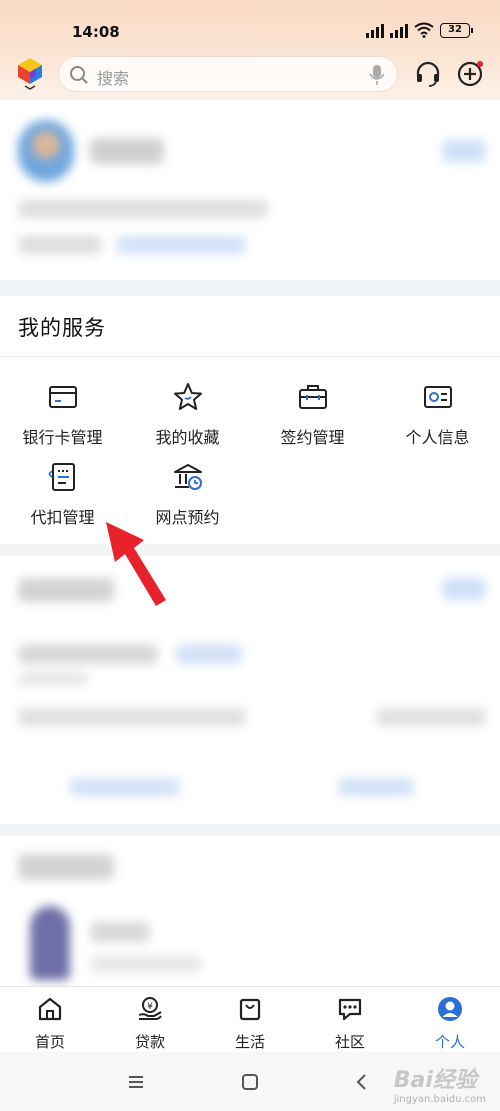  I want to click on home-icon, so click(50, 1009).